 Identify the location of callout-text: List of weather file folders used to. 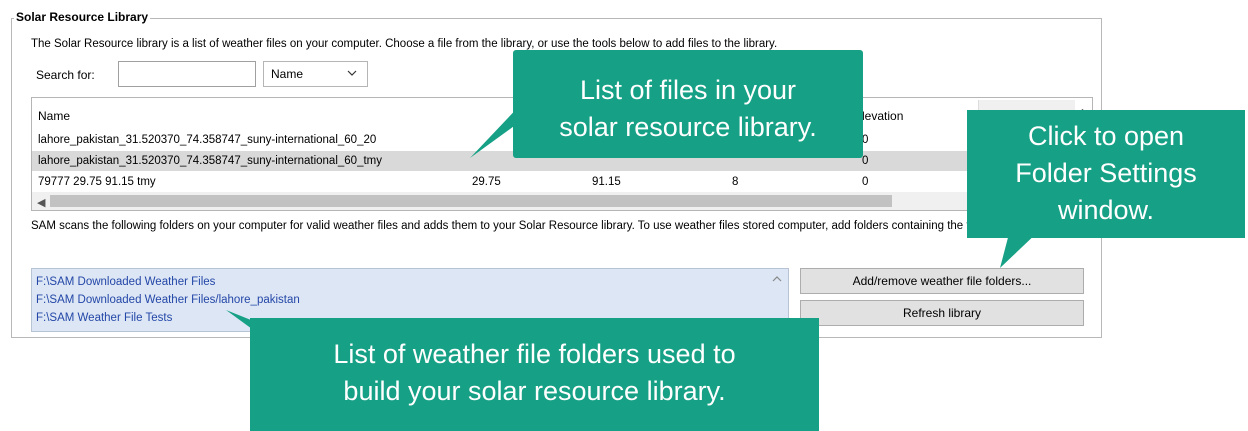
(534, 354).